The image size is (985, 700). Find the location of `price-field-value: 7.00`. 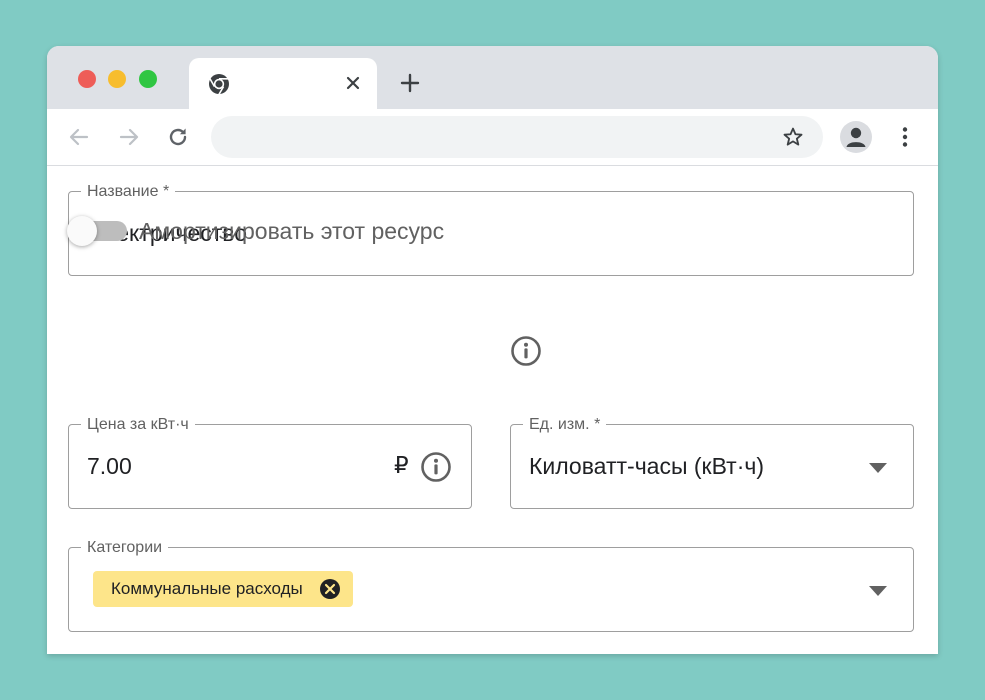

price-field-value: 7.00 is located at coordinates (109, 466).